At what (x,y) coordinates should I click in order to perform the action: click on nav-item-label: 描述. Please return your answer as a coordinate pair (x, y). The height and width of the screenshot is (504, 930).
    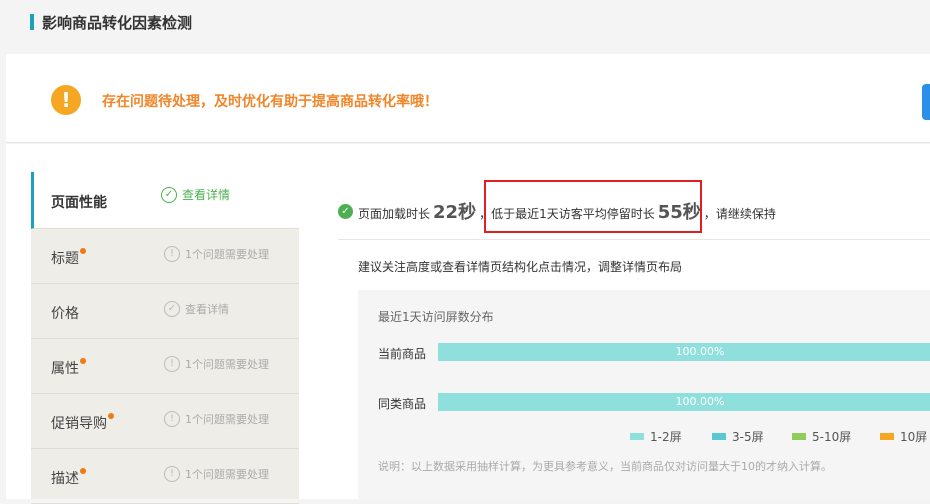
    Looking at the image, I should click on (68, 478).